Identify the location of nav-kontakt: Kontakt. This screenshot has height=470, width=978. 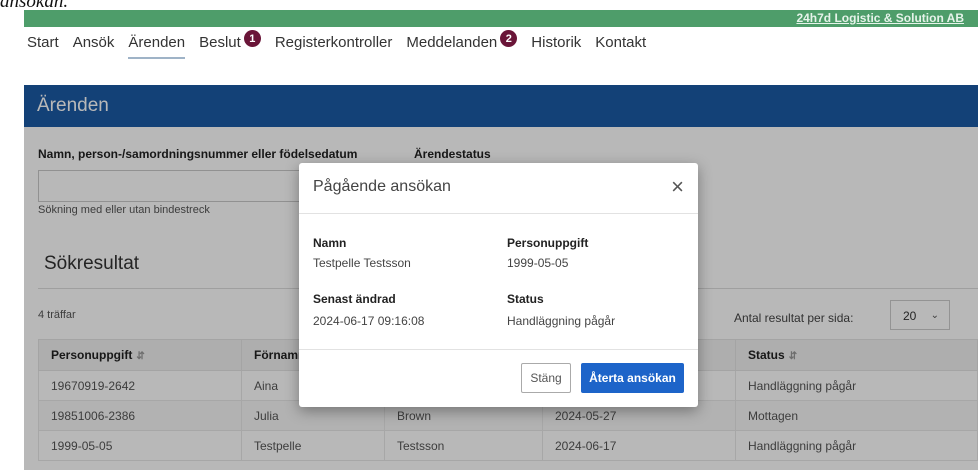
(620, 45).